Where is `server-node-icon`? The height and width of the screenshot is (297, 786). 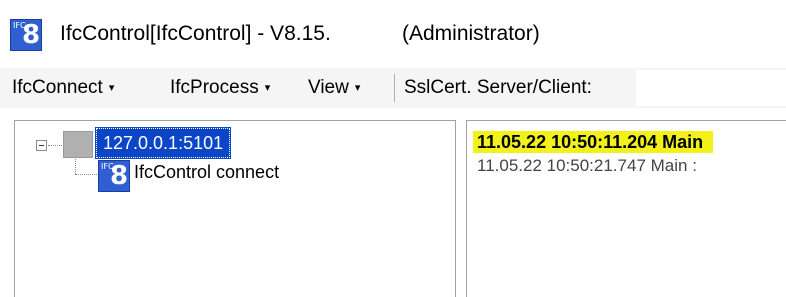 server-node-icon is located at coordinates (78, 144).